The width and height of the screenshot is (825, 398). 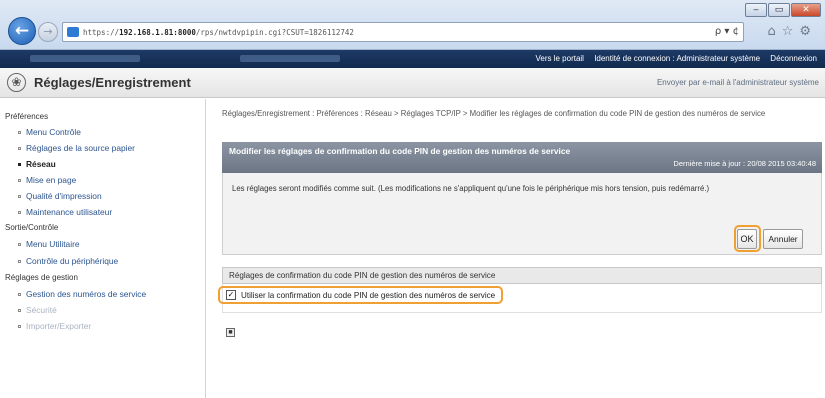 I want to click on sidebar-item-qualite-impression: Qualité d'impression, so click(x=60, y=196).